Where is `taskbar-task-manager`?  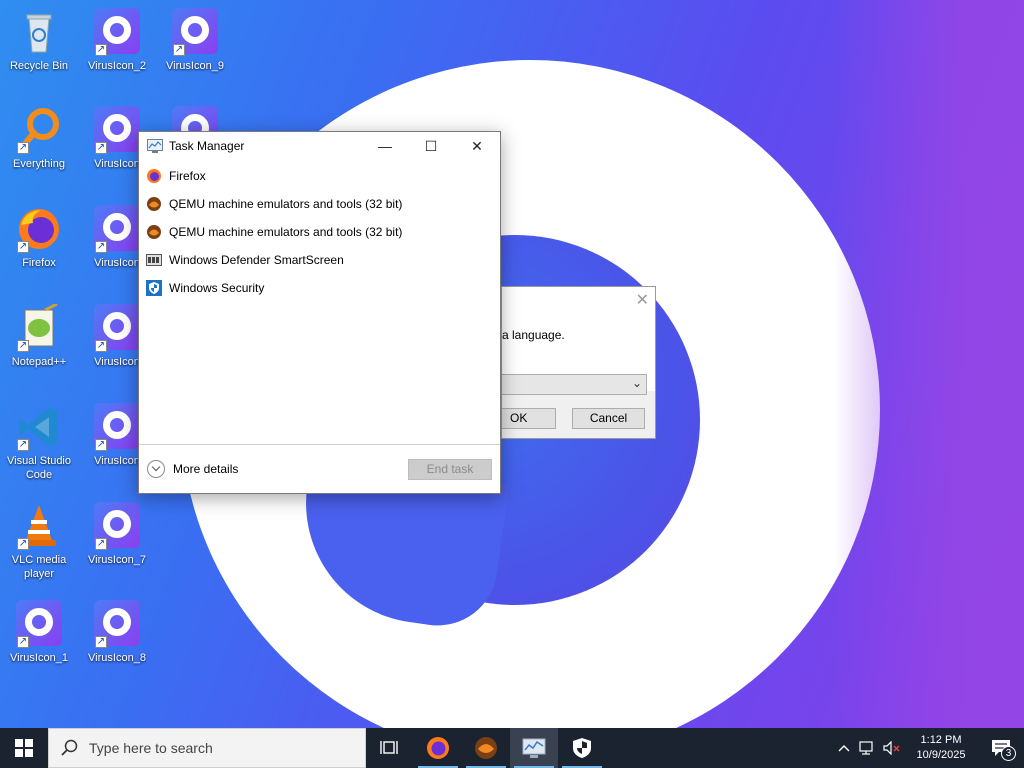
taskbar-task-manager is located at coordinates (534, 748).